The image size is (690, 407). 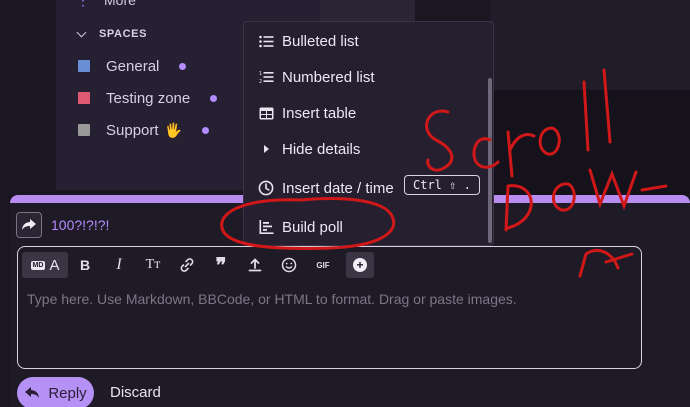 What do you see at coordinates (32, 392) in the screenshot?
I see `reply-icon` at bounding box center [32, 392].